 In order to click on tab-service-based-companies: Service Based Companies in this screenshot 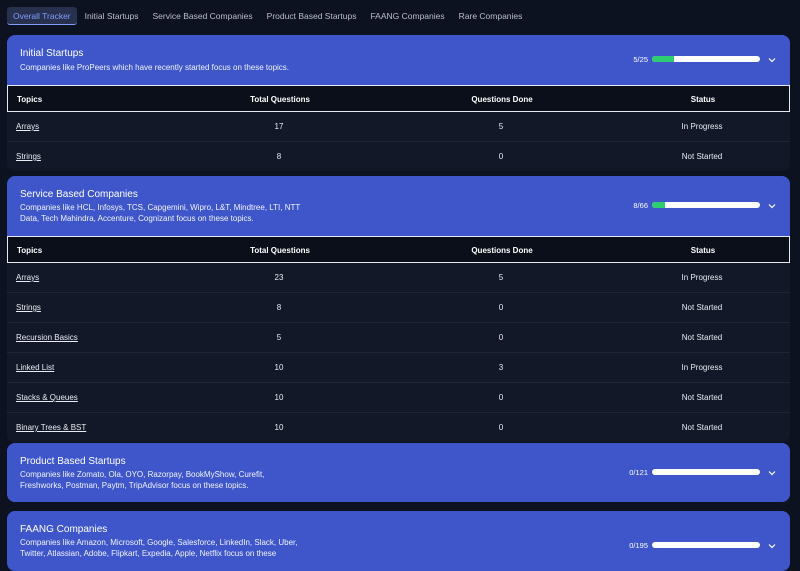, I will do `click(203, 16)`.